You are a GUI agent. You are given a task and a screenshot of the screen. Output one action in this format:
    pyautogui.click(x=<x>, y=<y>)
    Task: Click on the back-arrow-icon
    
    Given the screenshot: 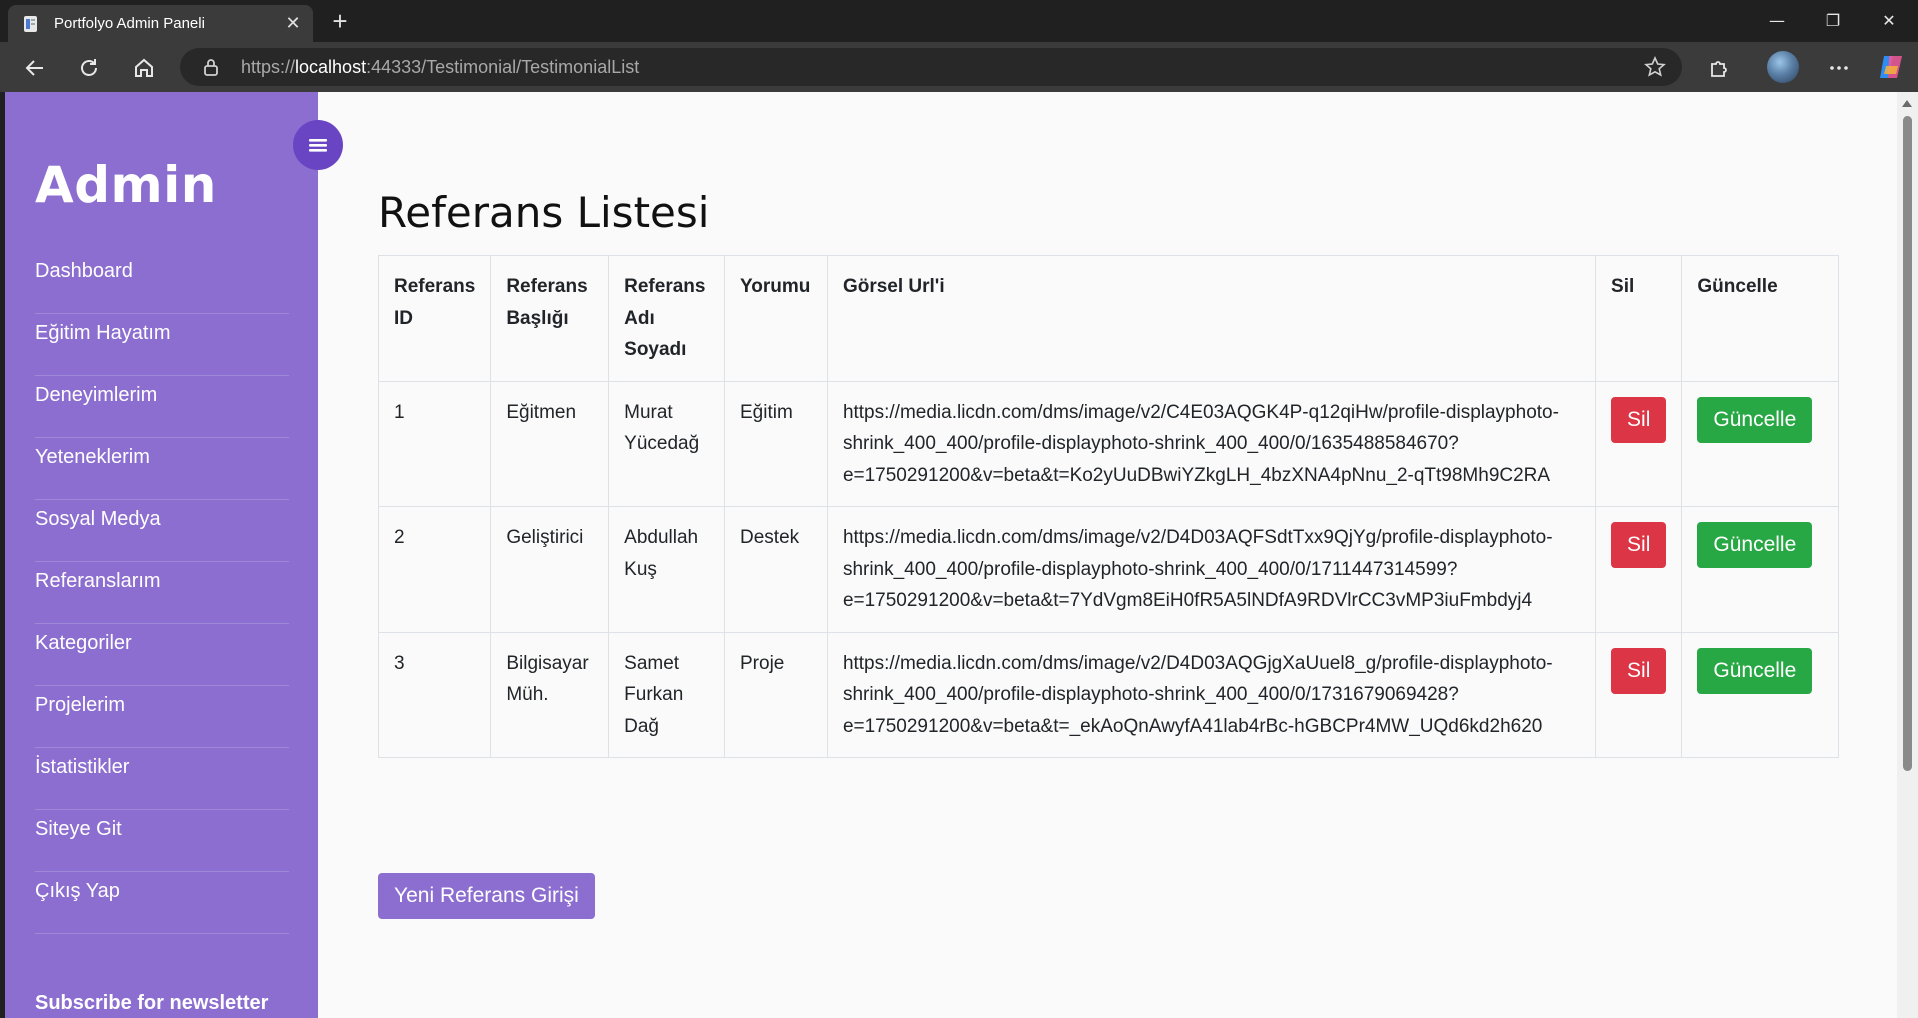 What is the action you would take?
    pyautogui.click(x=34, y=68)
    